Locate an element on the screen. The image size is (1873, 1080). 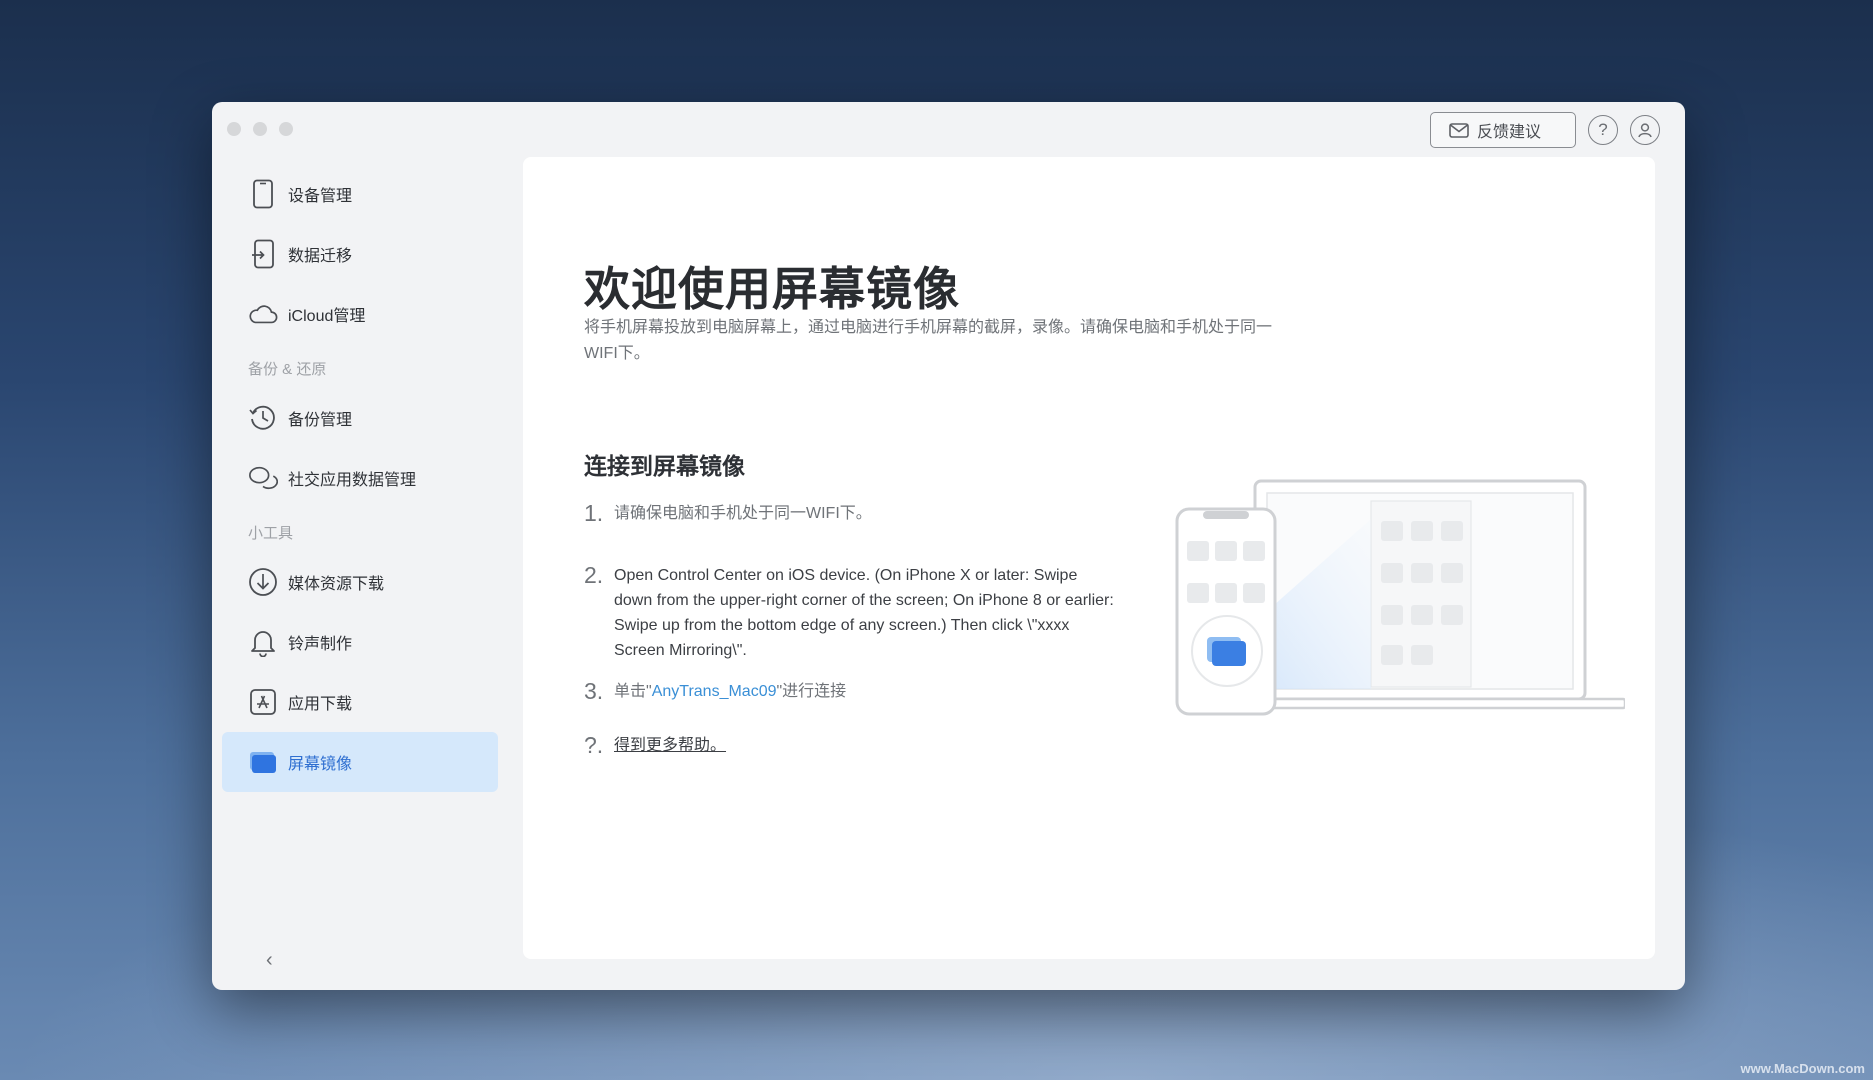
watermark: www.MacDown.com is located at coordinates (1802, 1068).